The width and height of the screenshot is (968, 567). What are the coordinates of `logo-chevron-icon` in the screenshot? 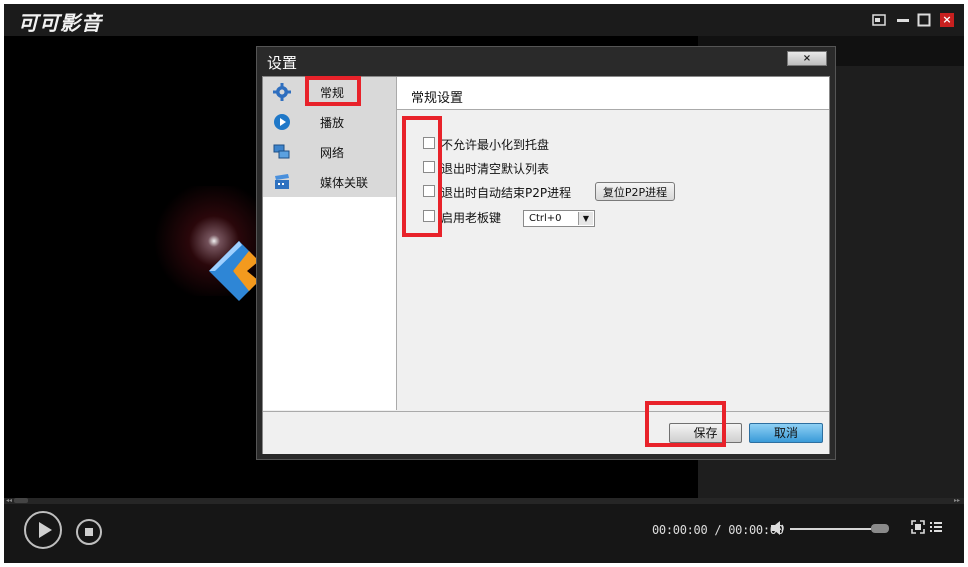 It's located at (234, 273).